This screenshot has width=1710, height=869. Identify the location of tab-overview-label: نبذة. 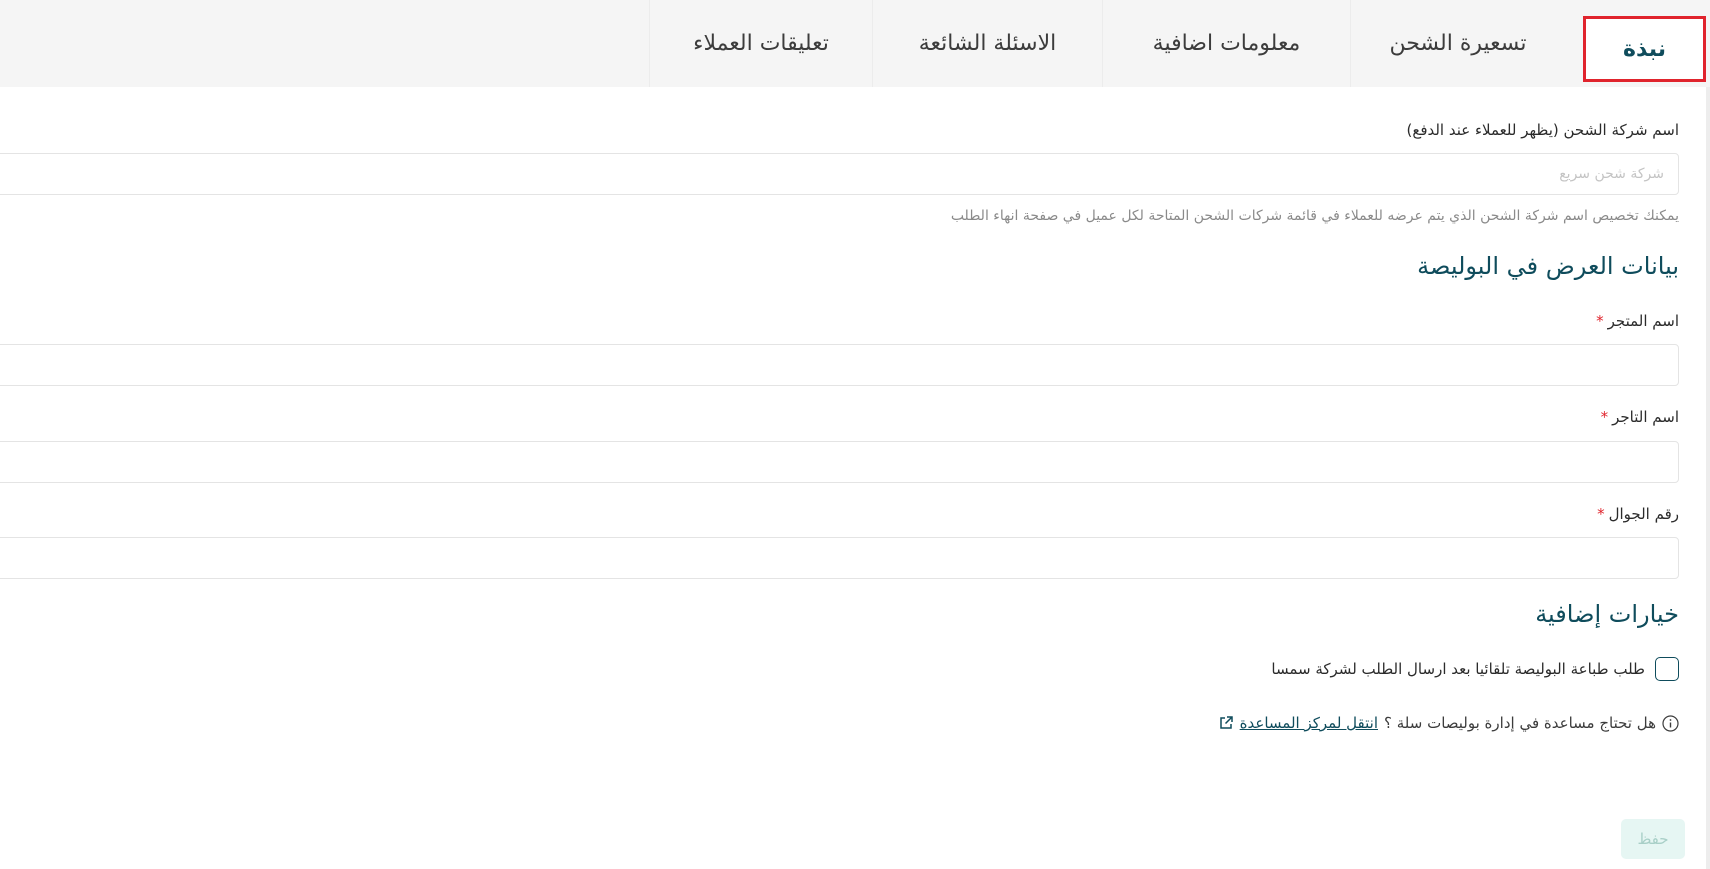
(1644, 49).